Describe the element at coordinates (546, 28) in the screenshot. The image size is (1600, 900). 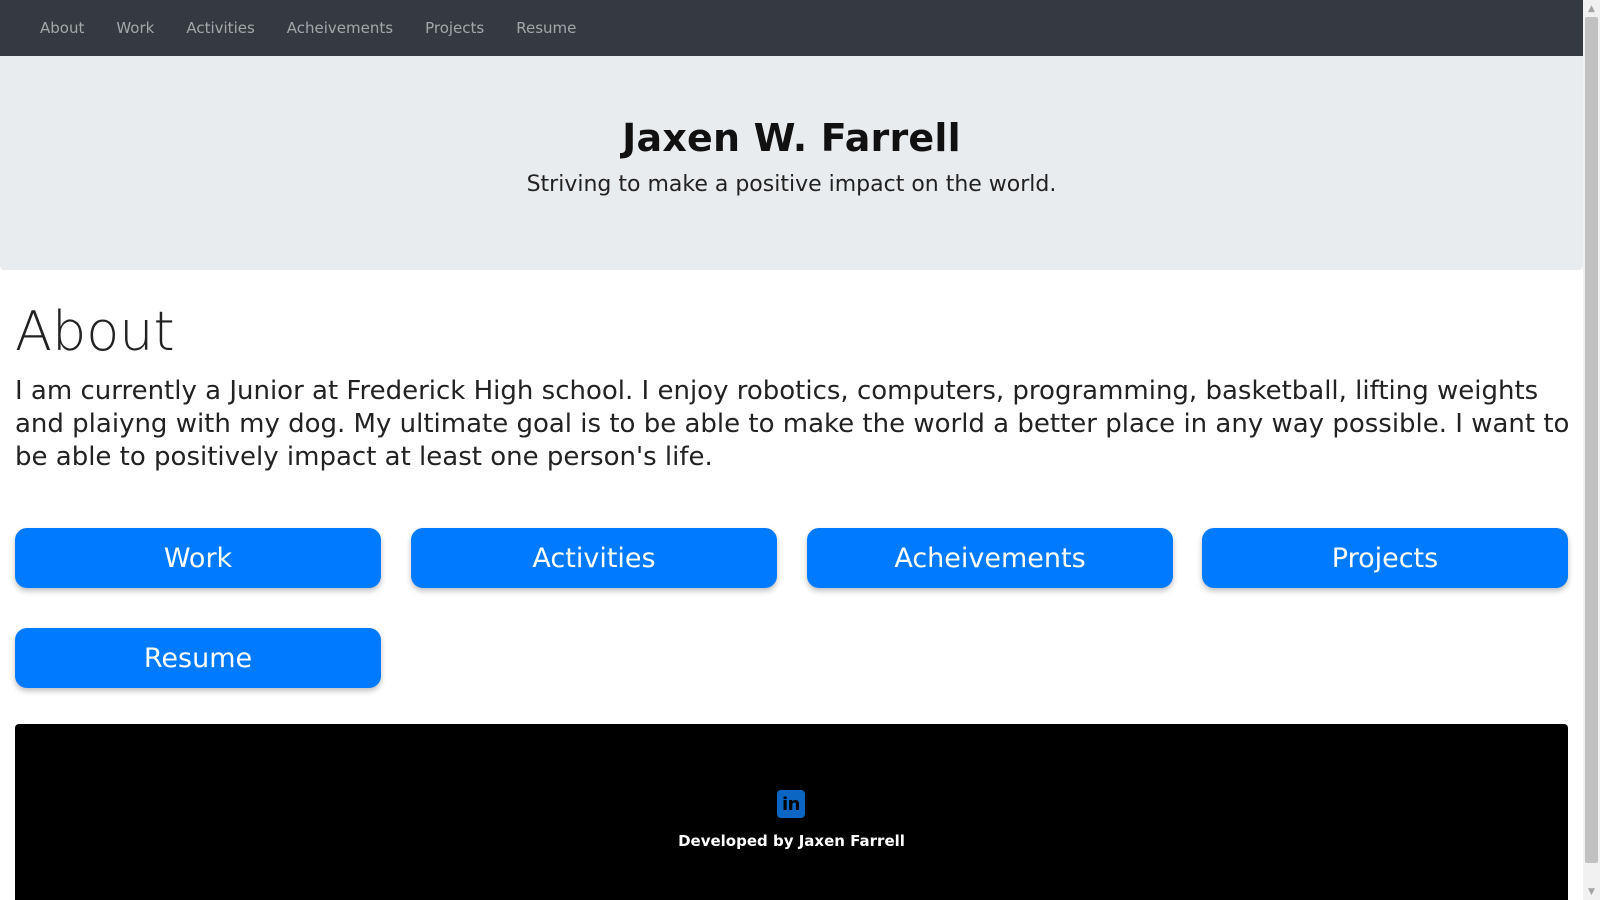
I see `nav-link-resume: Resume` at that location.